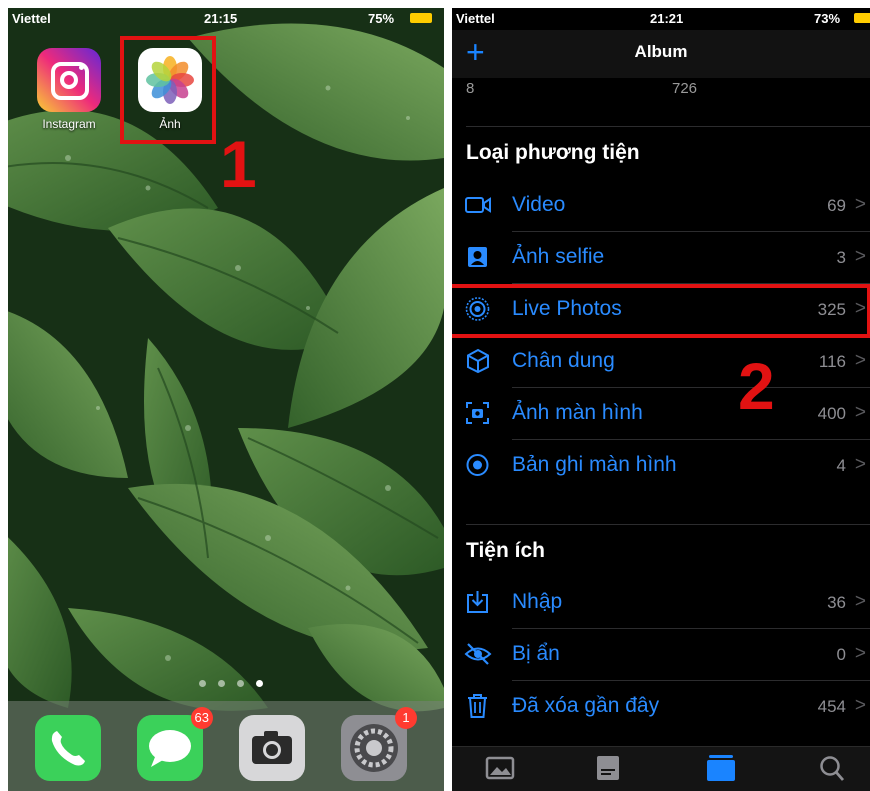  What do you see at coordinates (221, 18) in the screenshot?
I see `clock: 21:15` at bounding box center [221, 18].